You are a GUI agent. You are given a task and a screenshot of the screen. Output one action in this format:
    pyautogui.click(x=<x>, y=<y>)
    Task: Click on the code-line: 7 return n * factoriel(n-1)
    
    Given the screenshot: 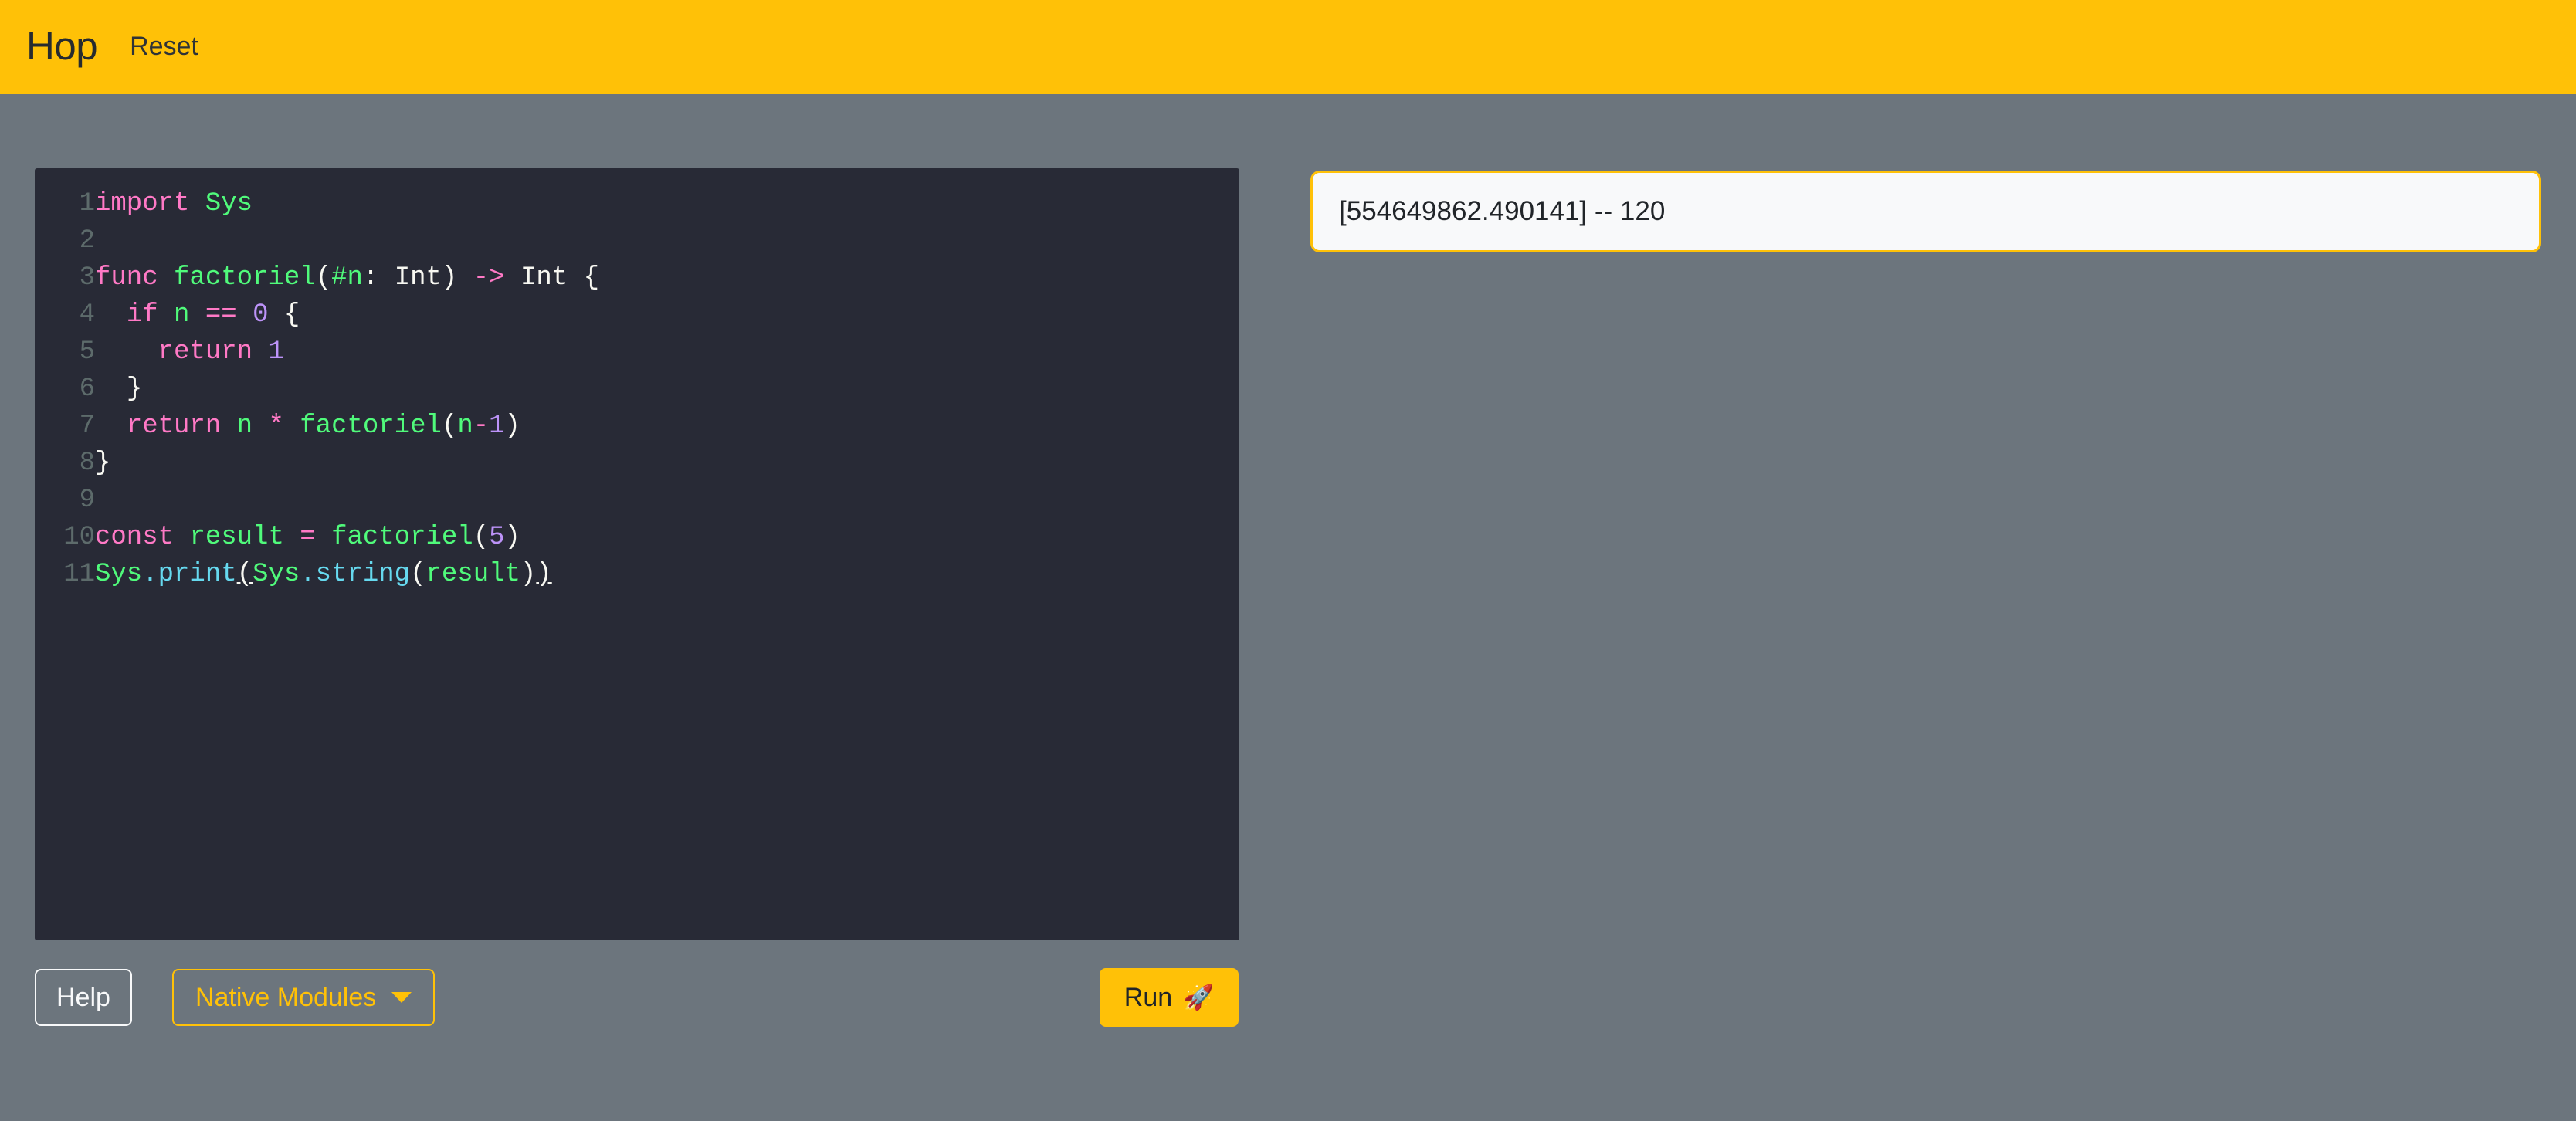 What is the action you would take?
    pyautogui.click(x=637, y=427)
    